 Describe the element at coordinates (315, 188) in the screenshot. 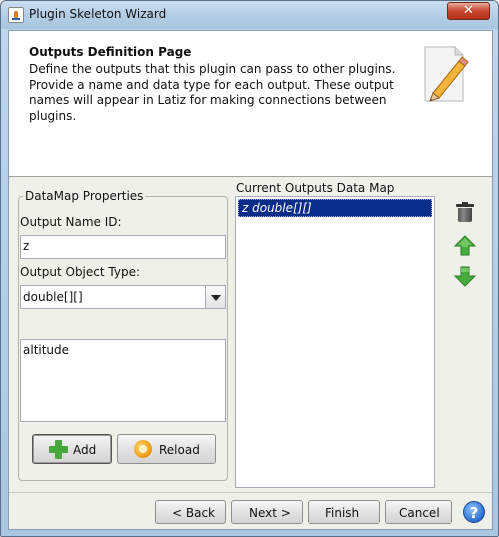

I see `outputs-list-label: Current Outputs Data Map` at that location.